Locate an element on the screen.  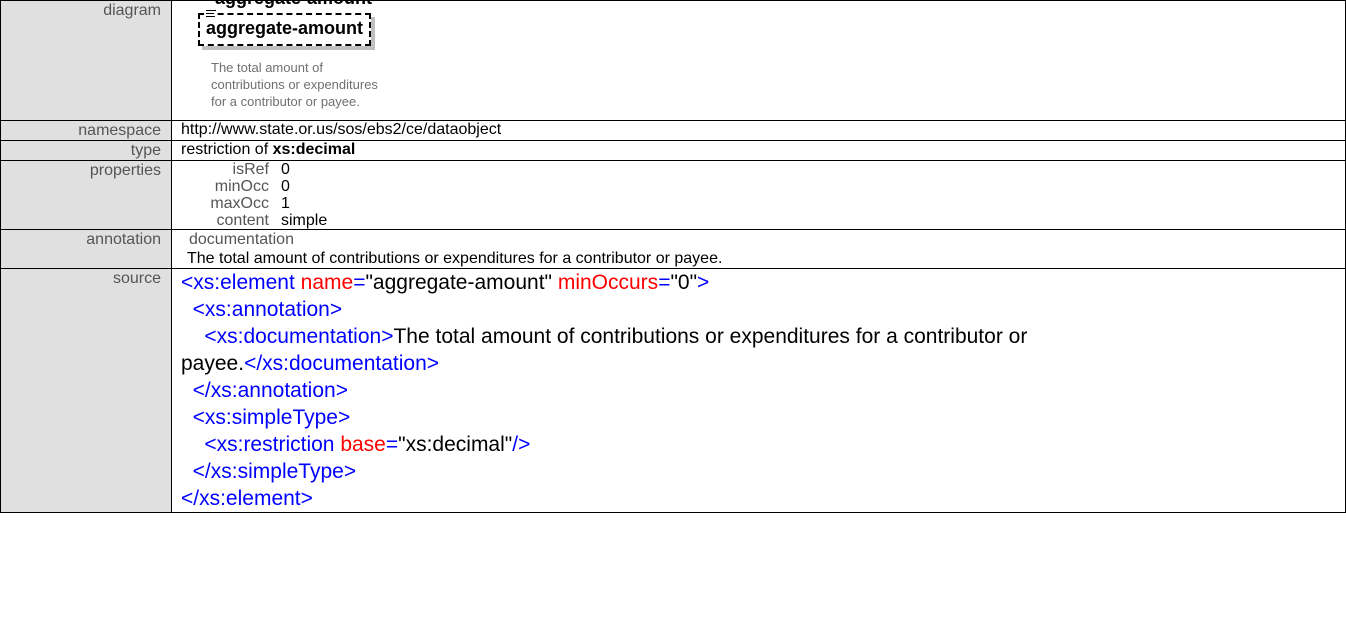
label-properties: properties is located at coordinates (86, 195).